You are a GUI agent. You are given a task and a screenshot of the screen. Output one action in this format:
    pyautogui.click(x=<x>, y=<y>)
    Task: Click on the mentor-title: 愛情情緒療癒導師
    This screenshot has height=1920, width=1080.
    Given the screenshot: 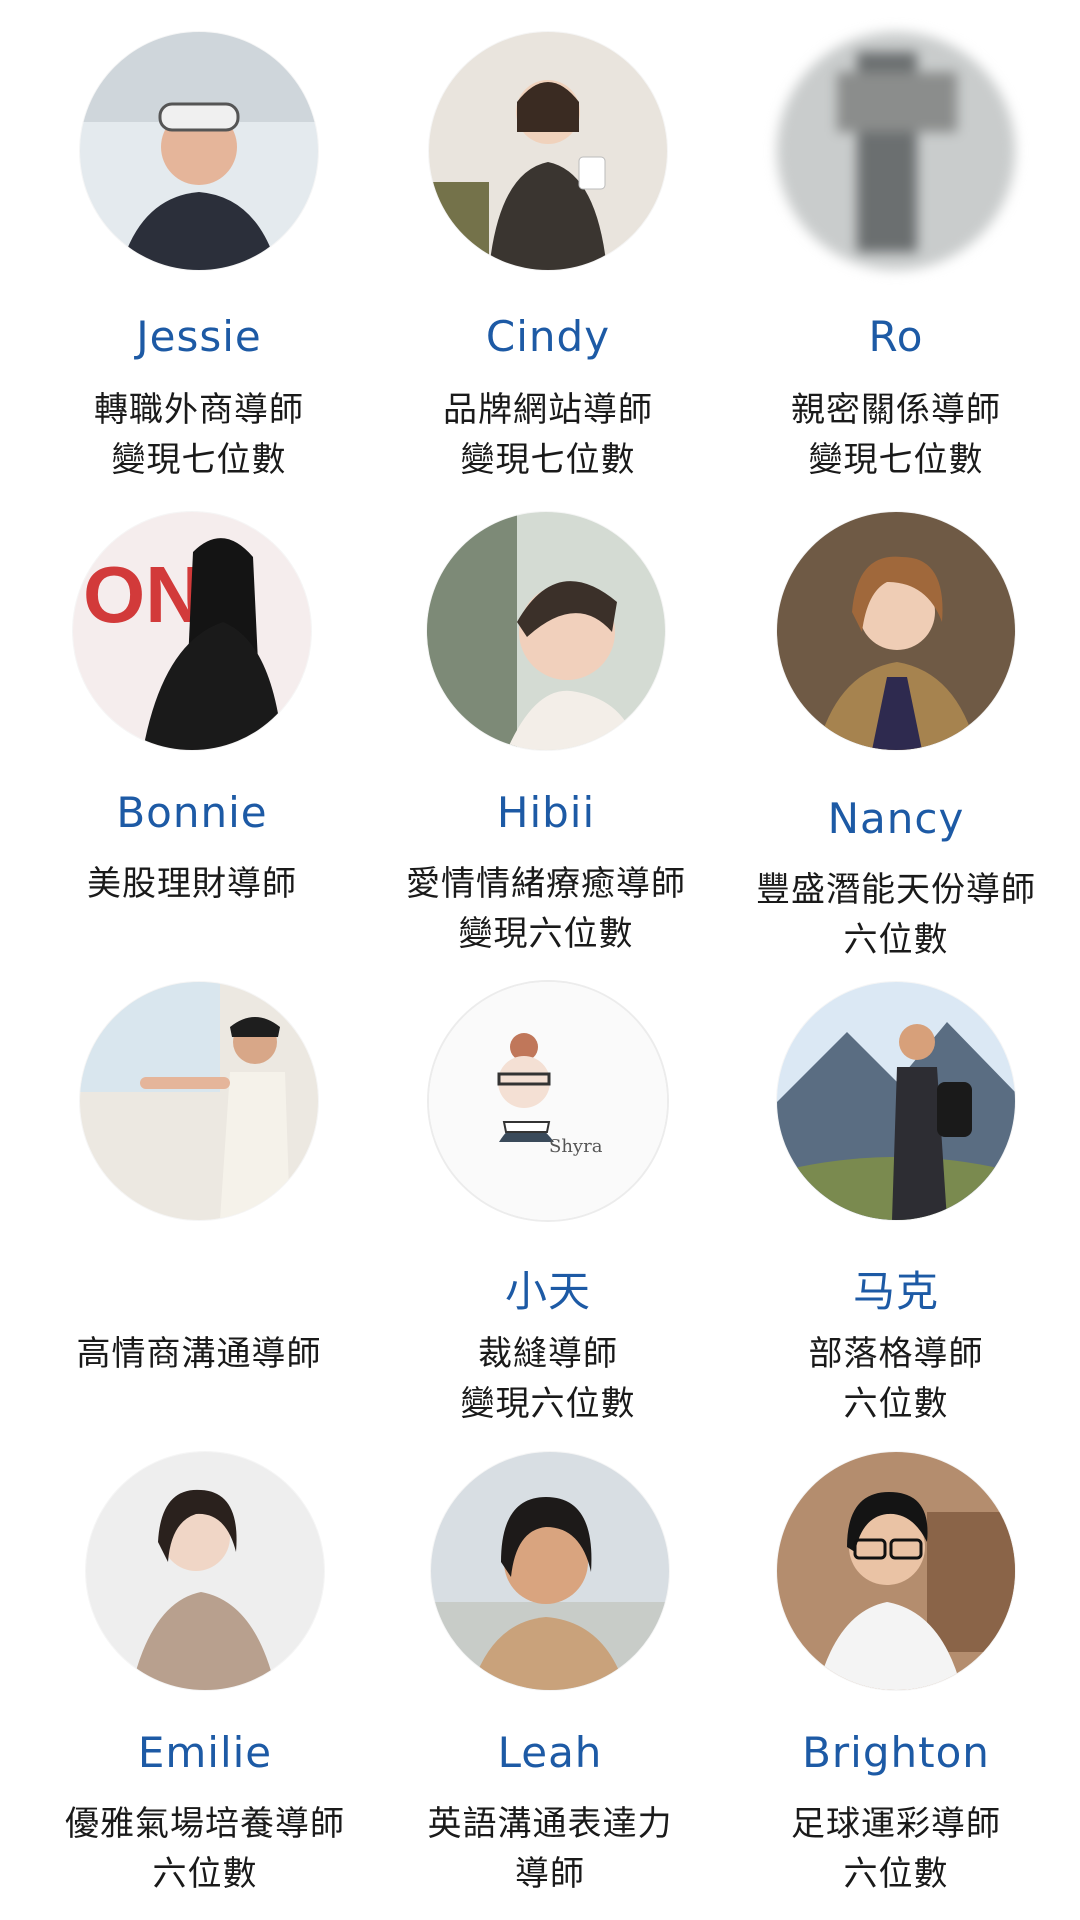 What is the action you would take?
    pyautogui.click(x=546, y=884)
    